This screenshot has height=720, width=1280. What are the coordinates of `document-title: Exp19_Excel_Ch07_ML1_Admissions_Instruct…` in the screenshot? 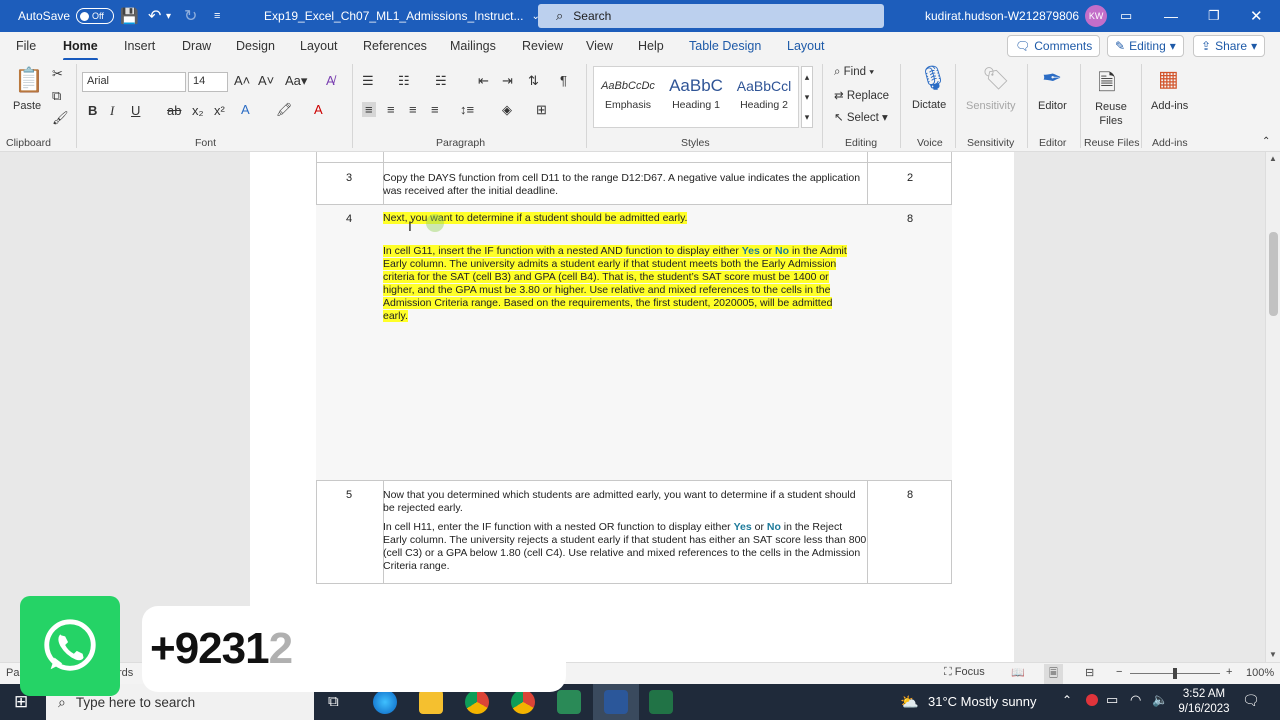 It's located at (402, 16).